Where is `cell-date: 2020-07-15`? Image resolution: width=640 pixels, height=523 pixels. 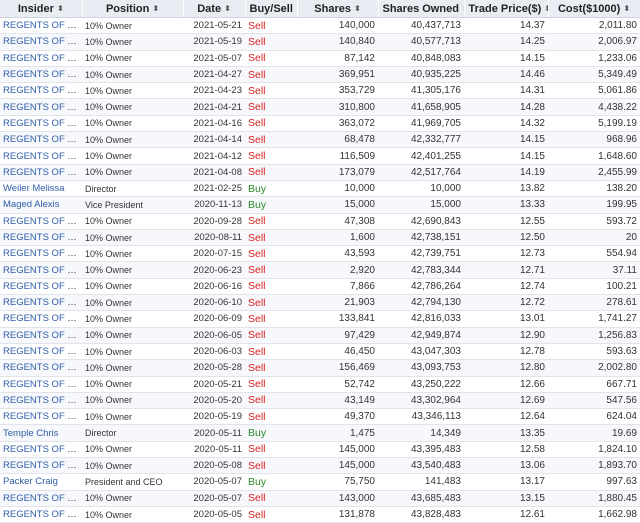 cell-date: 2020-07-15 is located at coordinates (214, 254).